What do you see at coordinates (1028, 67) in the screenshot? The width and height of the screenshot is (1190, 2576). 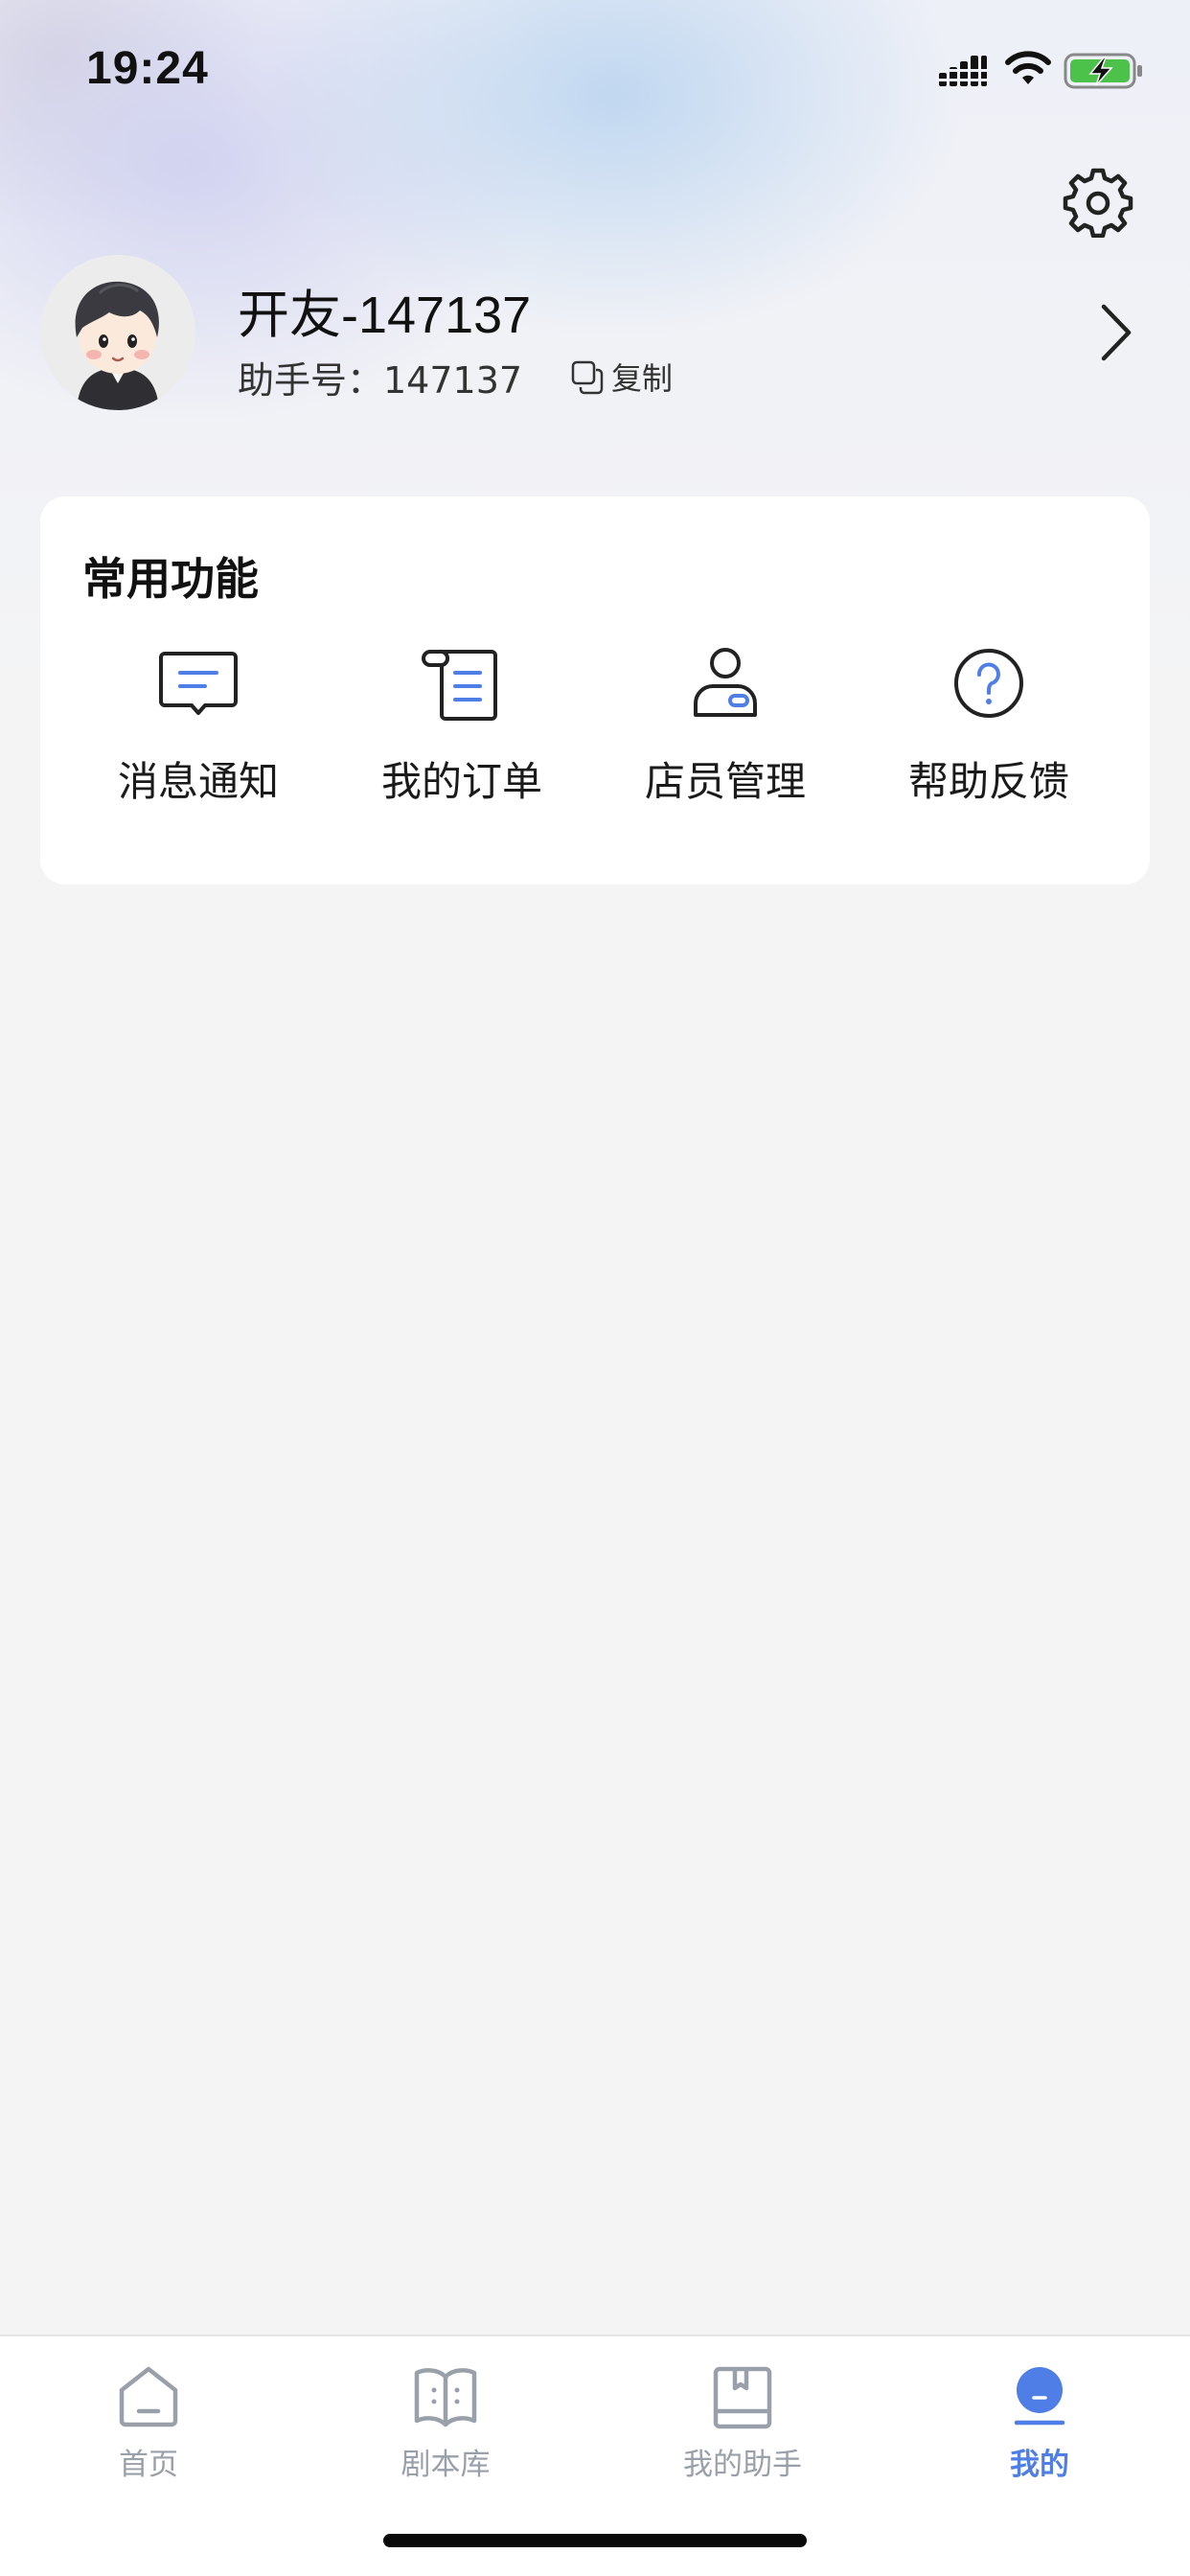 I see `wifi-icon` at bounding box center [1028, 67].